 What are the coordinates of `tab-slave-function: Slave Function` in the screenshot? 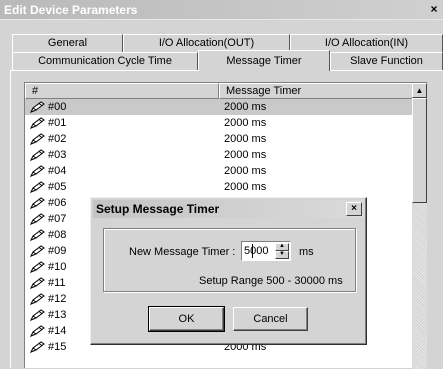 It's located at (386, 61).